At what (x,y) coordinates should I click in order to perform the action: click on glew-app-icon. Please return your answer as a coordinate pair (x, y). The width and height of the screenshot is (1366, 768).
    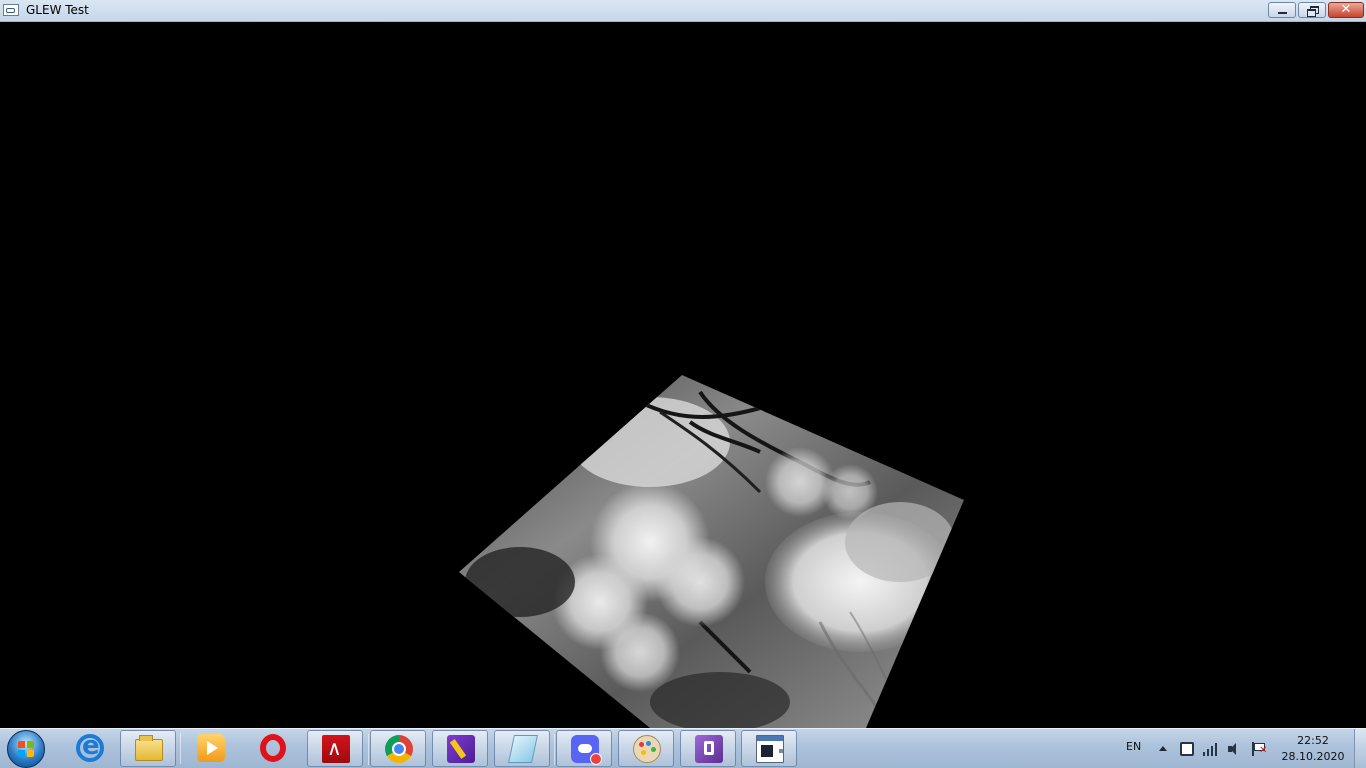
    Looking at the image, I should click on (770, 749).